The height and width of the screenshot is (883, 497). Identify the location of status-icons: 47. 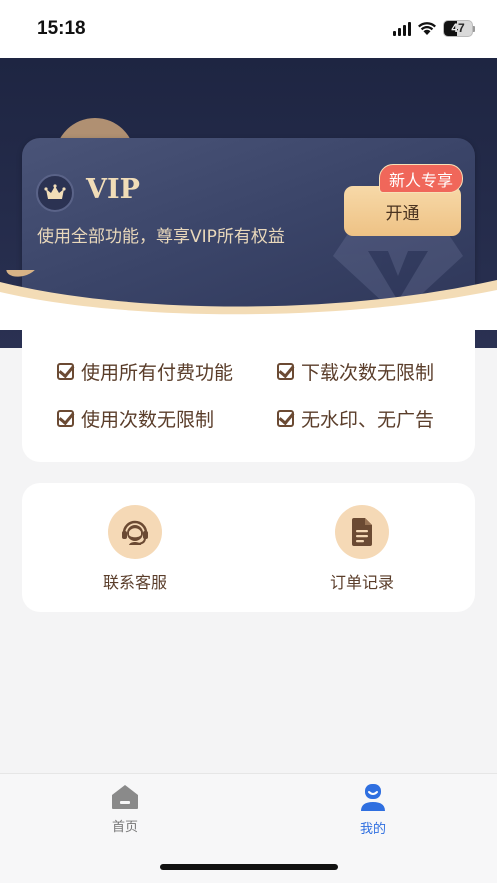
(434, 28).